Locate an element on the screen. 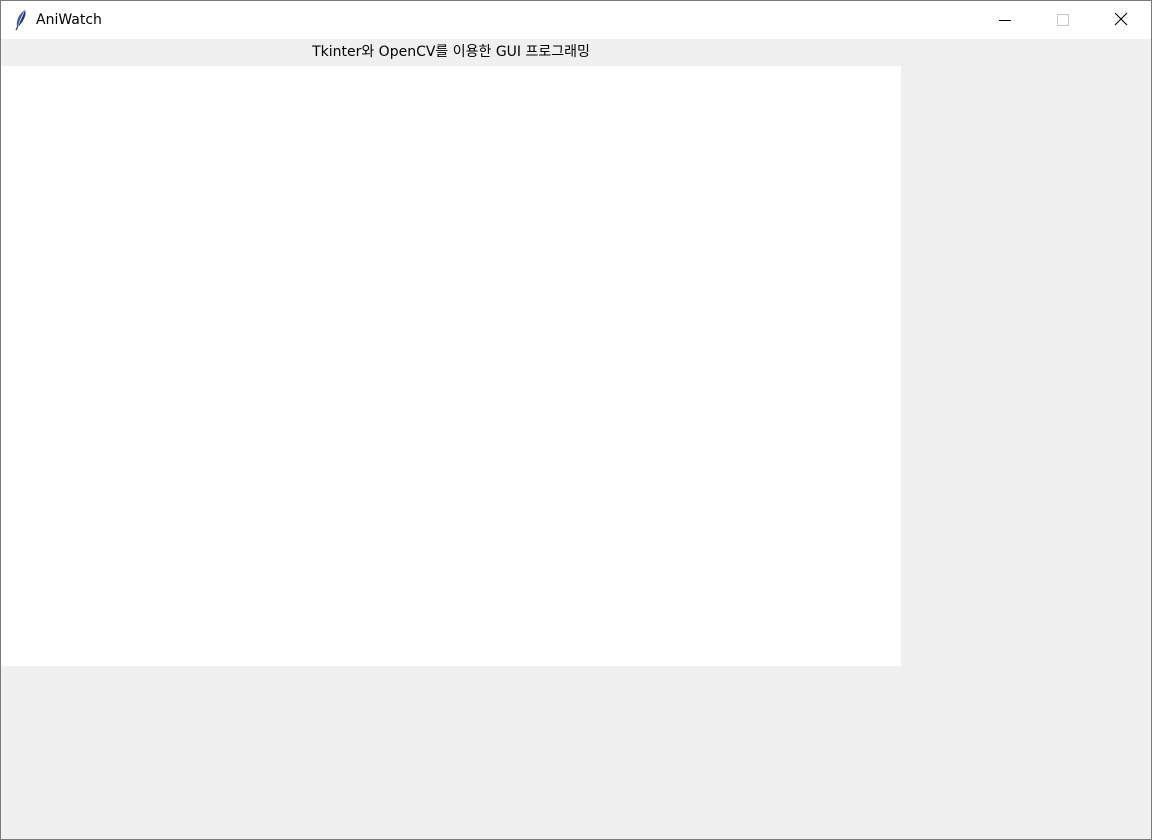 Image resolution: width=1152 pixels, height=840 pixels. header-label: Tkinter와 OpenCV를 이용한 GUI 프로그래밍 is located at coordinates (451, 52).